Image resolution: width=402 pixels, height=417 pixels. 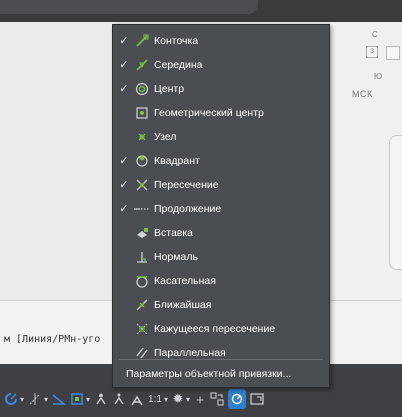 I want to click on menu-item-parallel: Параллельная, so click(x=221, y=352).